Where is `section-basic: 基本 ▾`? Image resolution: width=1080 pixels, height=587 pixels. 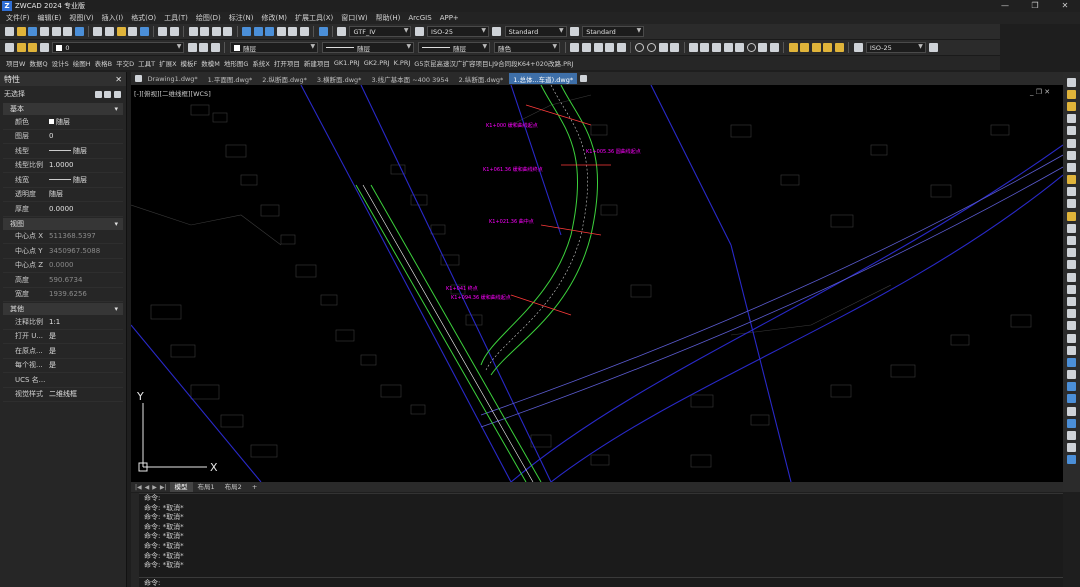 section-basic: 基本 ▾ is located at coordinates (63, 109).